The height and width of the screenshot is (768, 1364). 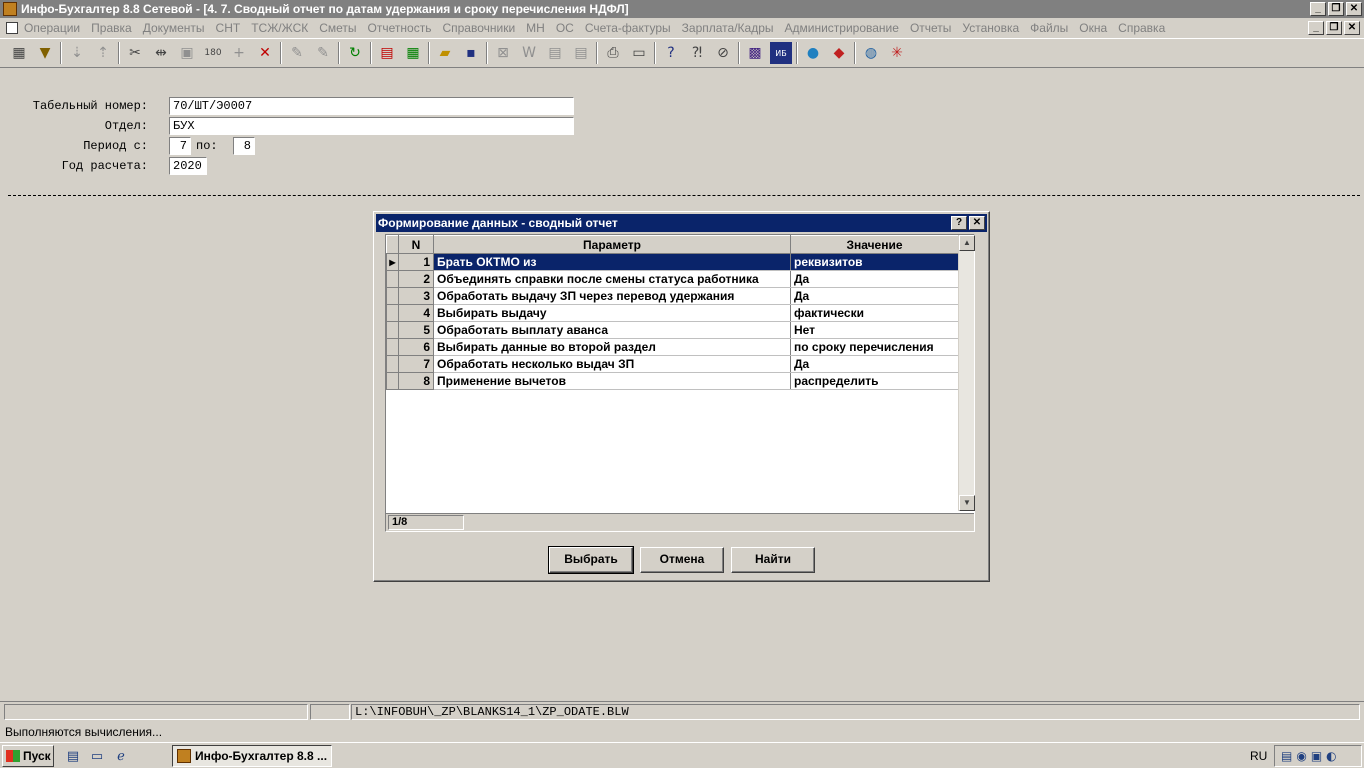 I want to click on scroll-up-icon: ▲, so click(x=967, y=243).